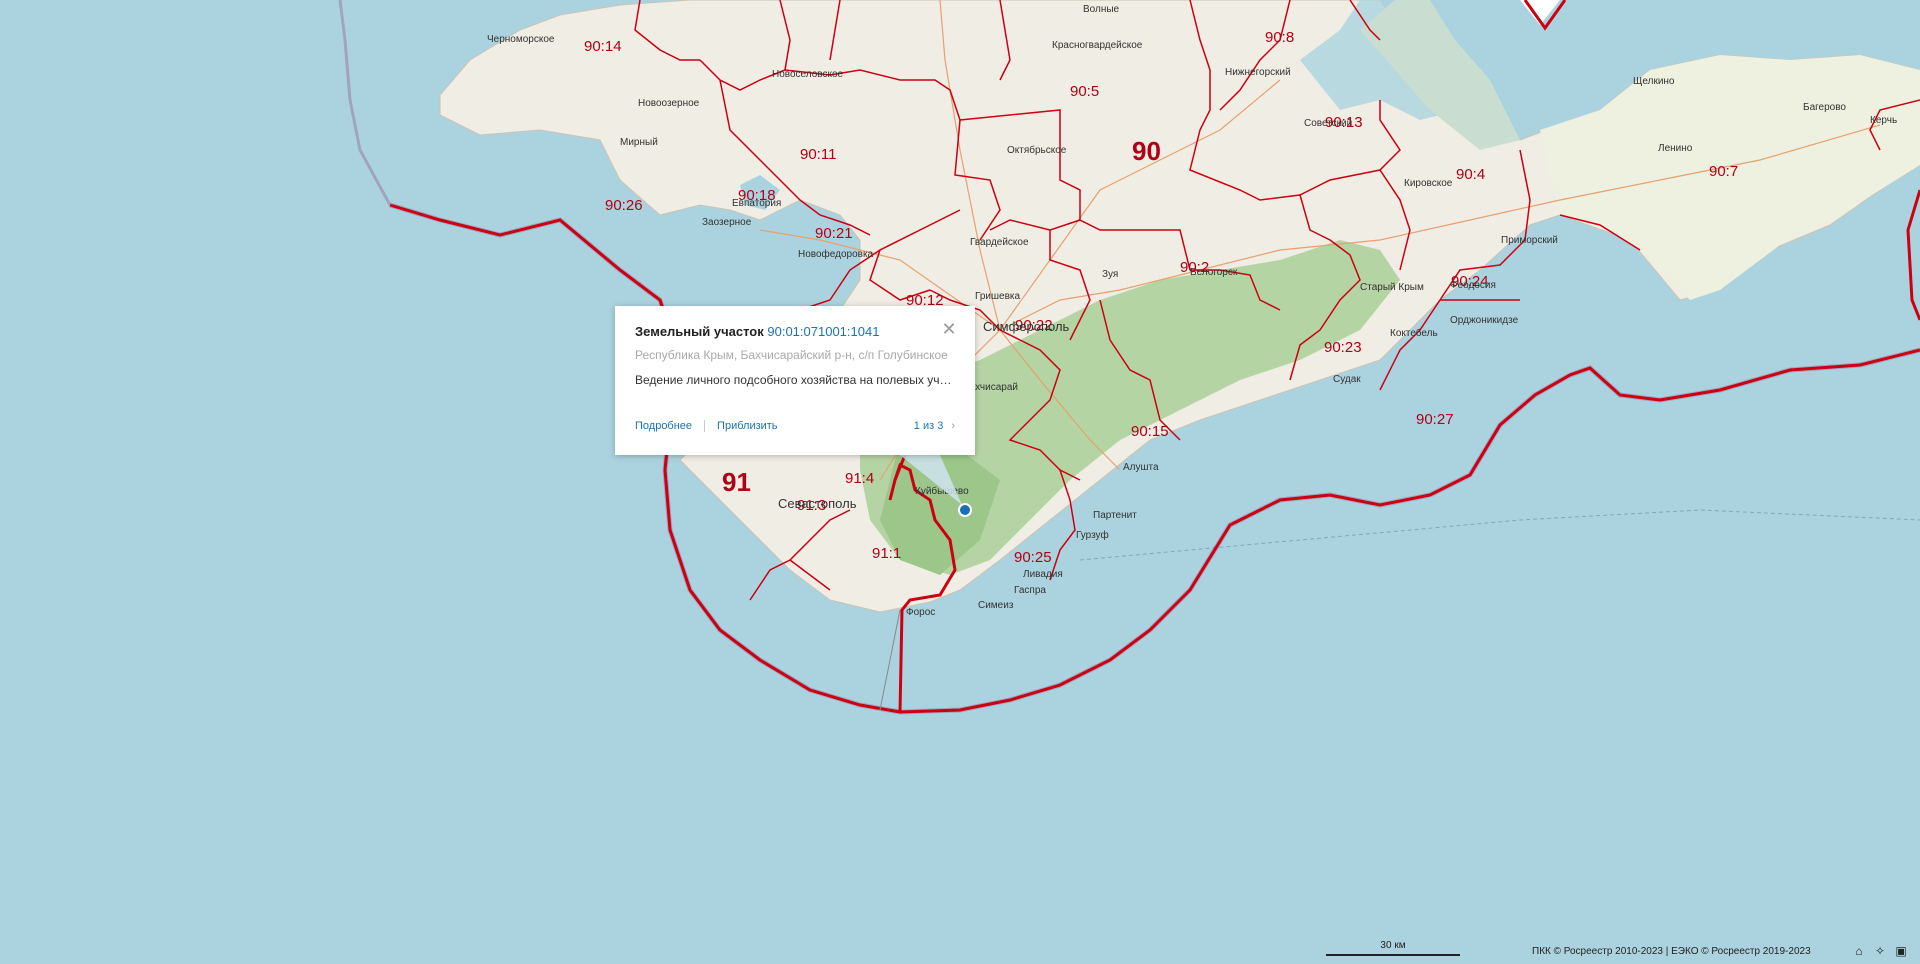 The width and height of the screenshot is (1920, 964). Describe the element at coordinates (1654, 81) in the screenshot. I see `town-label: Щелкино` at that location.